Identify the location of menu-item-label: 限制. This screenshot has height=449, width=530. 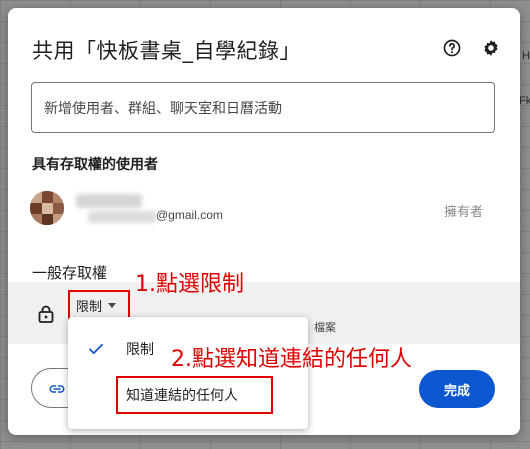
(140, 350).